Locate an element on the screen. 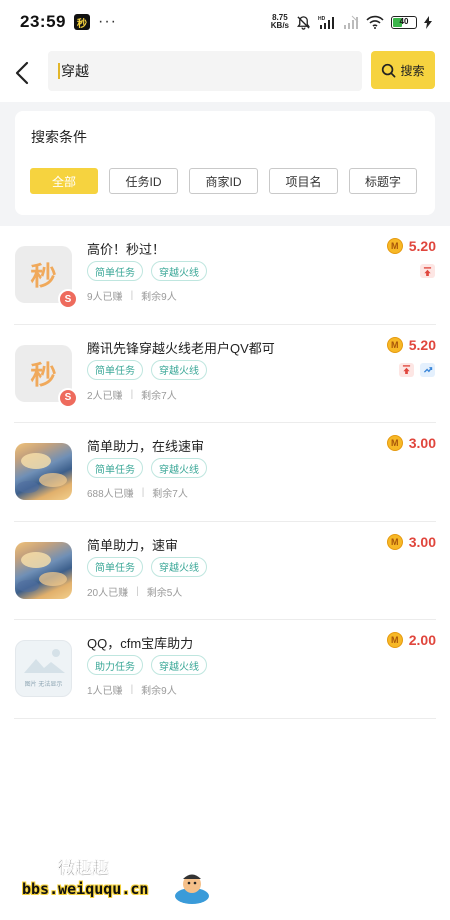 The image size is (450, 920). mascot-icon is located at coordinates (192, 889).